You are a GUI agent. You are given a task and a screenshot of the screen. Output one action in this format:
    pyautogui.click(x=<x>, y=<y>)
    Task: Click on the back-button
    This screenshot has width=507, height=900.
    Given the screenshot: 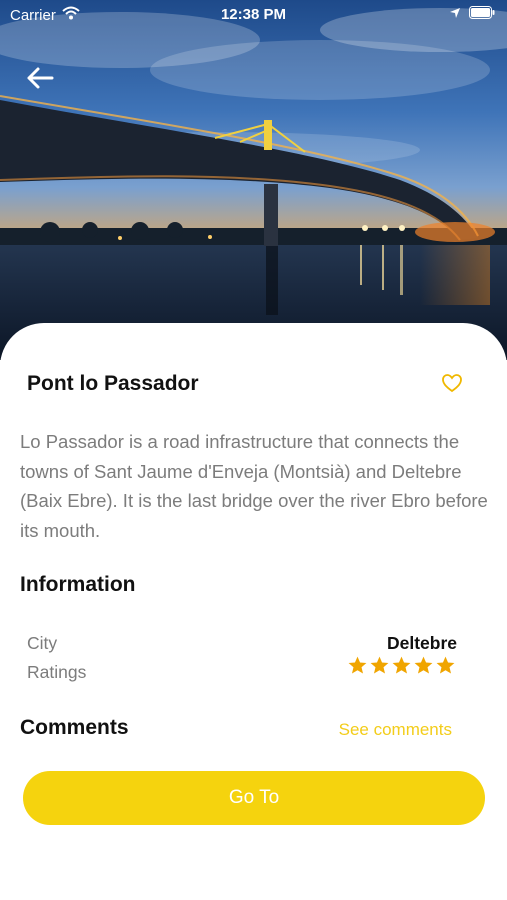 What is the action you would take?
    pyautogui.click(x=40, y=80)
    